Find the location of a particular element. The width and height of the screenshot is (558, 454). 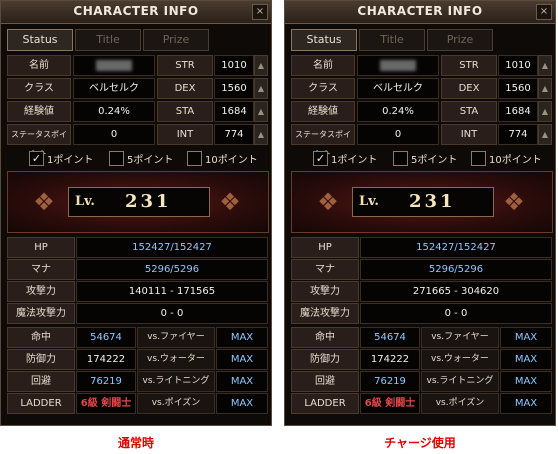

class-label: クラス is located at coordinates (39, 88).